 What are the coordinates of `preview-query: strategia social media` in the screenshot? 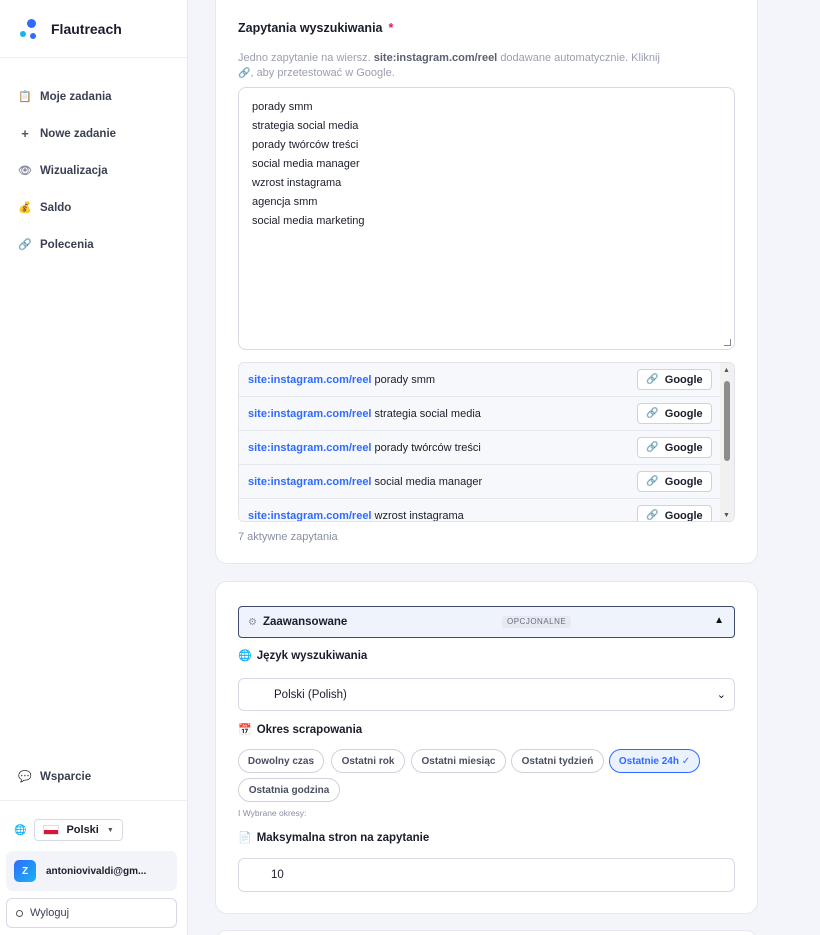 It's located at (427, 413).